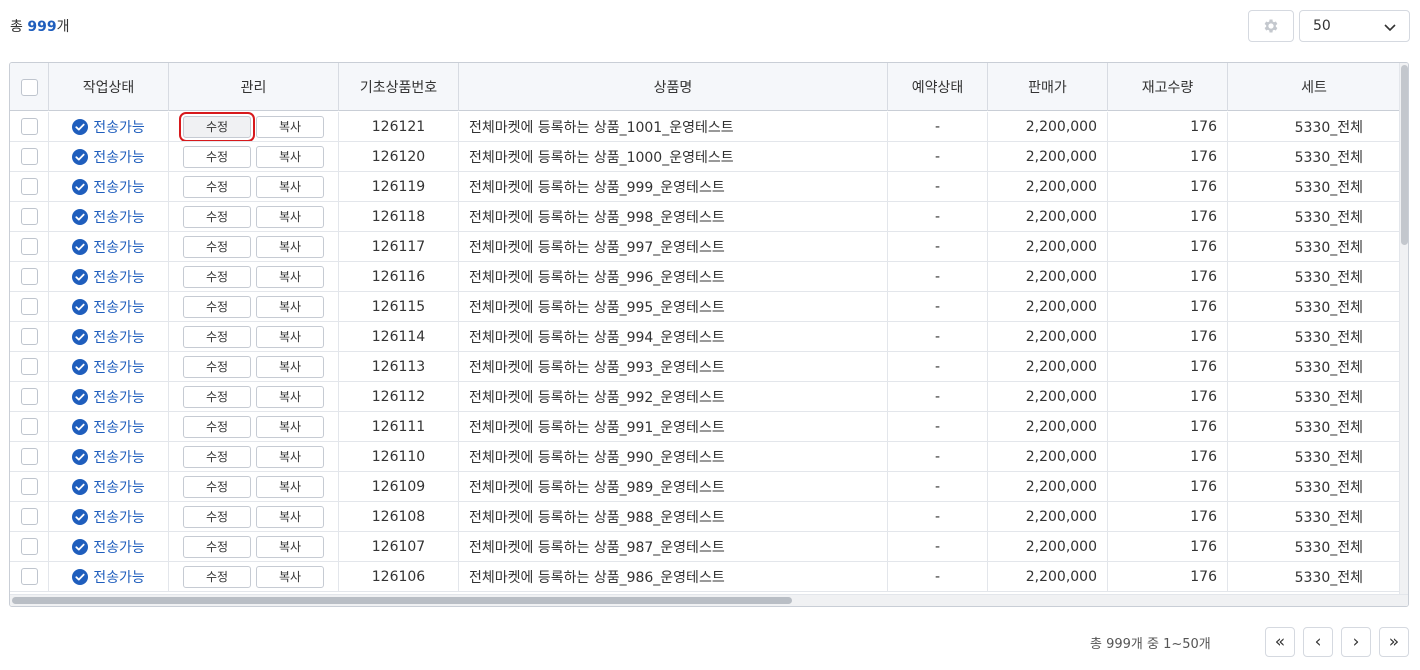  What do you see at coordinates (399, 87) in the screenshot?
I see `header-product-code: 기초상품번호` at bounding box center [399, 87].